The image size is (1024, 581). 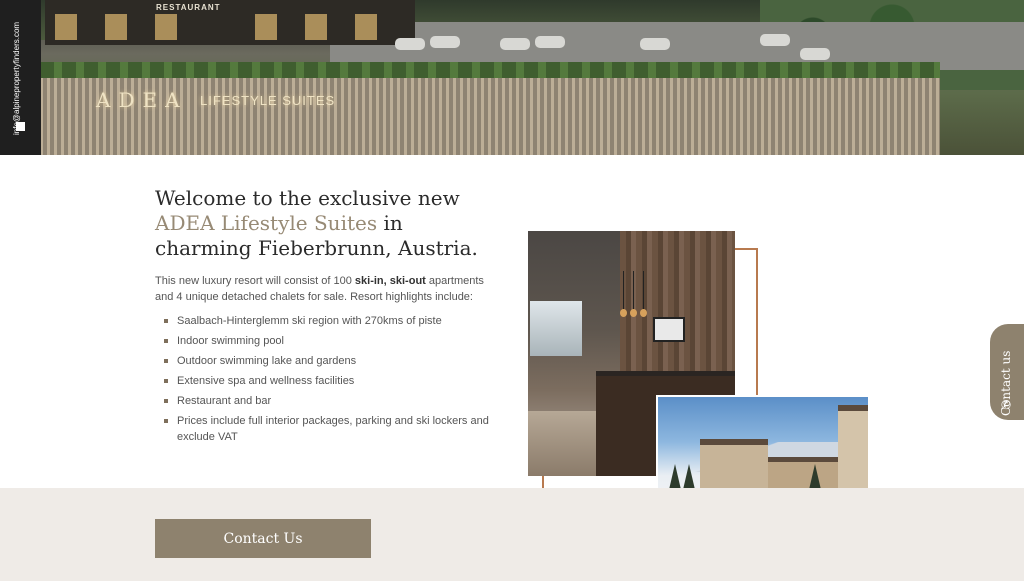 What do you see at coordinates (334, 341) in the screenshot?
I see `list-item: Indoor swimming pool` at bounding box center [334, 341].